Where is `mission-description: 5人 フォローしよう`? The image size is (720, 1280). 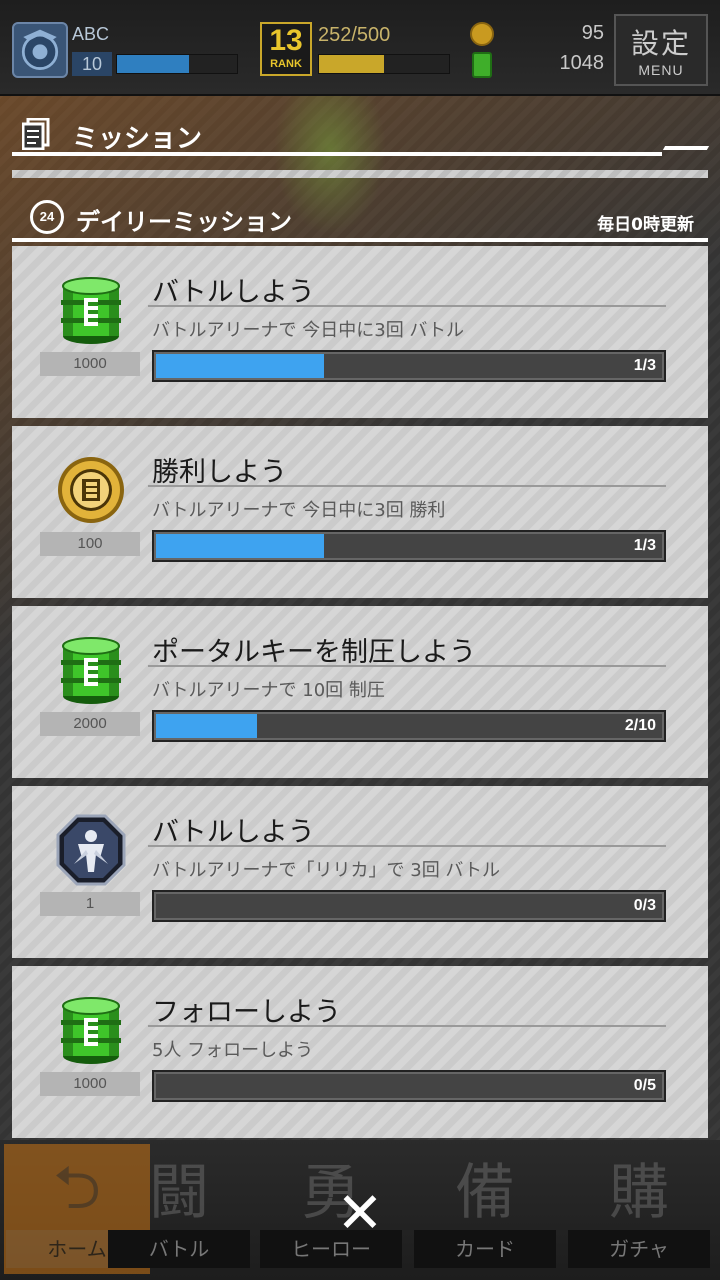 mission-description: 5人 フォローしよう is located at coordinates (233, 1050).